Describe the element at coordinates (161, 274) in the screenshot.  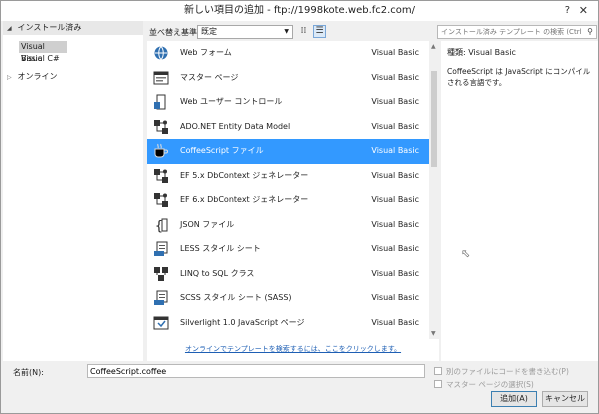
I see `linq-icon` at that location.